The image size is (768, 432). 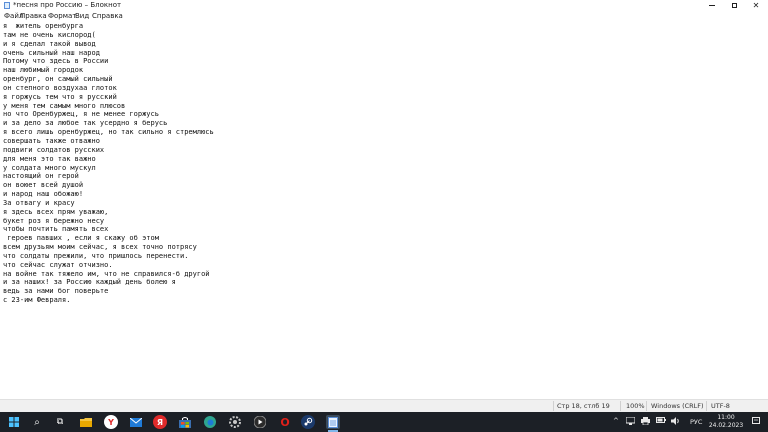 I want to click on menu-edit: Правка, so click(x=33, y=16).